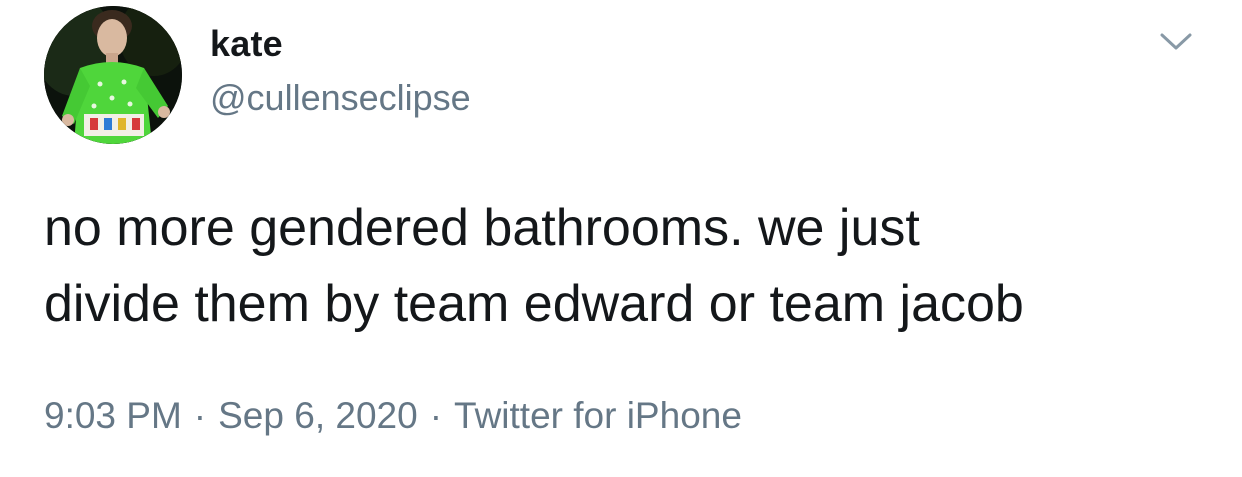  Describe the element at coordinates (340, 98) in the screenshot. I see `user-handle: @cullenseclipse` at that location.